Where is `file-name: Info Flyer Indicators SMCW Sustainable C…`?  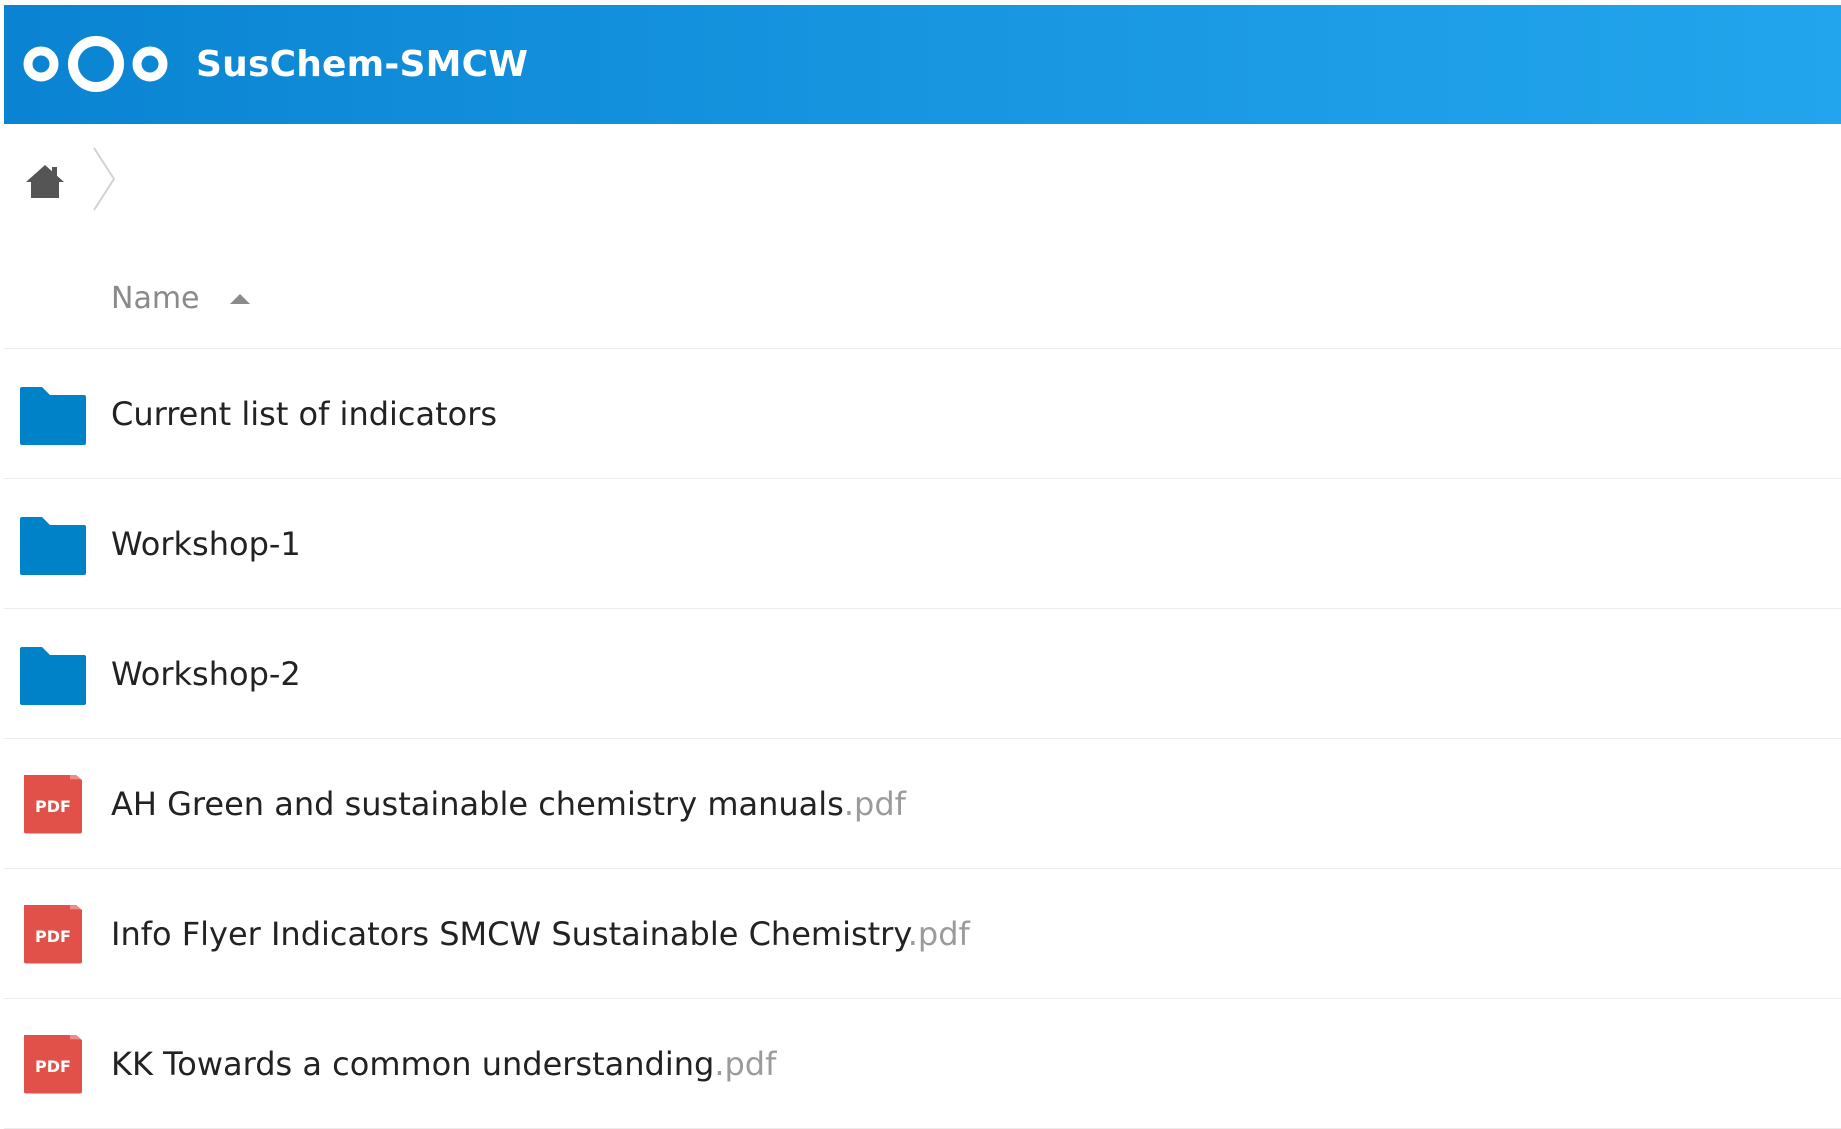 file-name: Info Flyer Indicators SMCW Sustainable C… is located at coordinates (540, 934).